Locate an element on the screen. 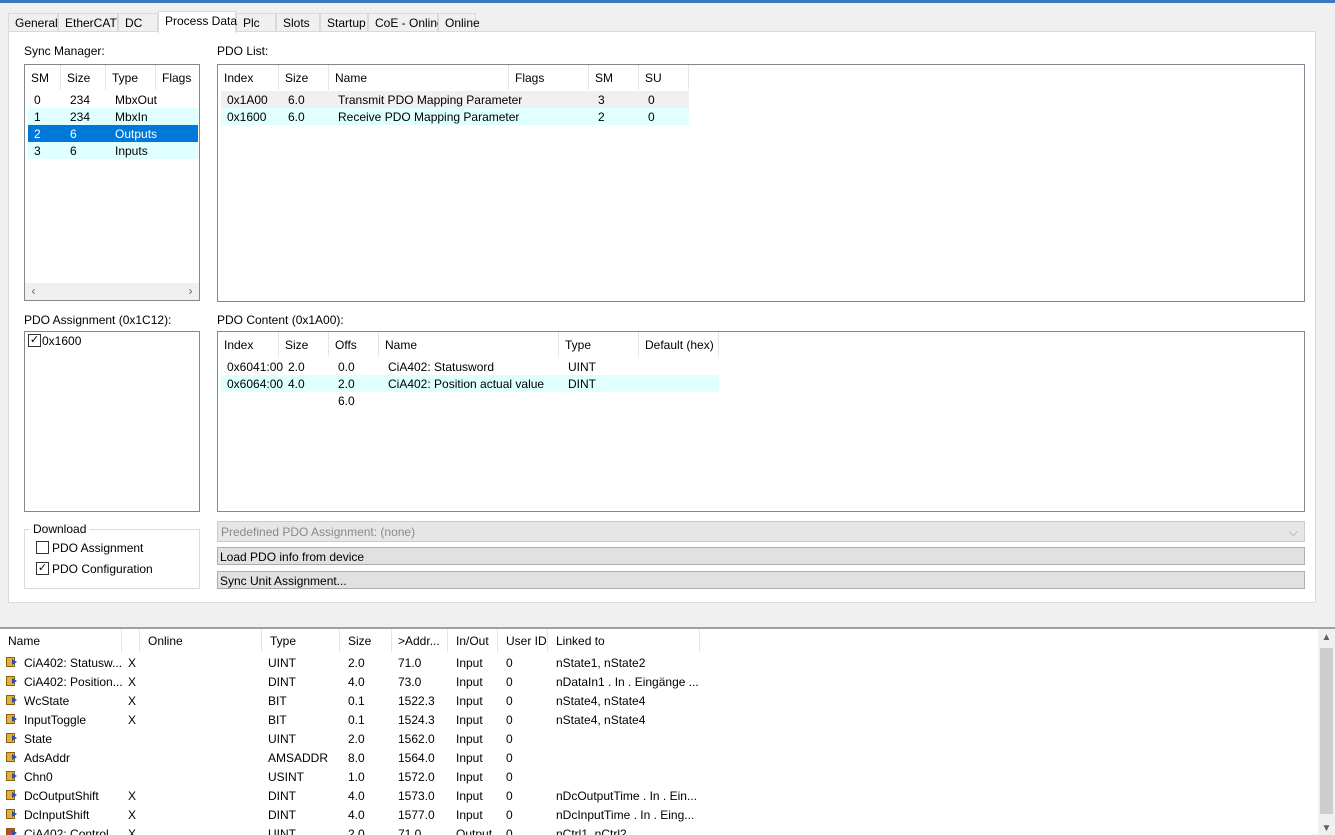  horizontal-scrollbar: ‹ › is located at coordinates (112, 291).